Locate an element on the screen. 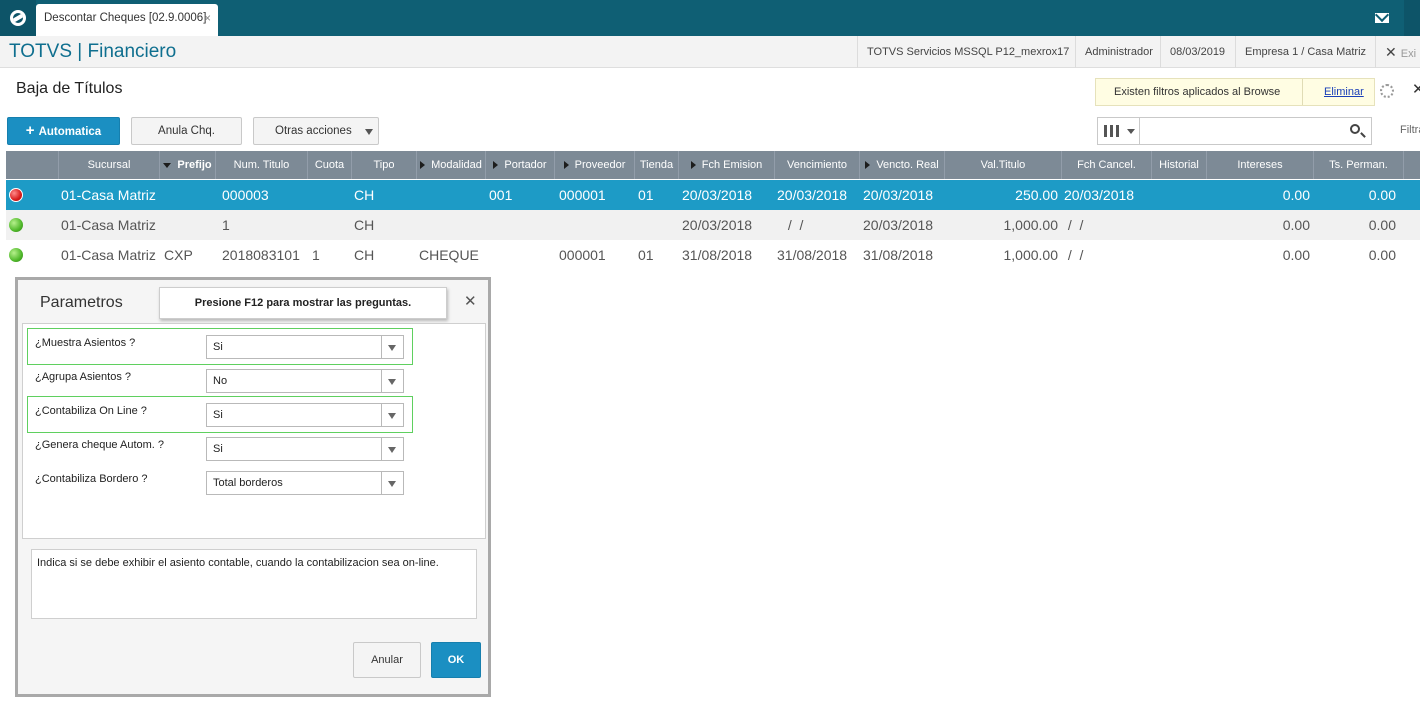 Image resolution: width=1420 pixels, height=709 pixels. cell-cancel: / / is located at coordinates (1074, 255).